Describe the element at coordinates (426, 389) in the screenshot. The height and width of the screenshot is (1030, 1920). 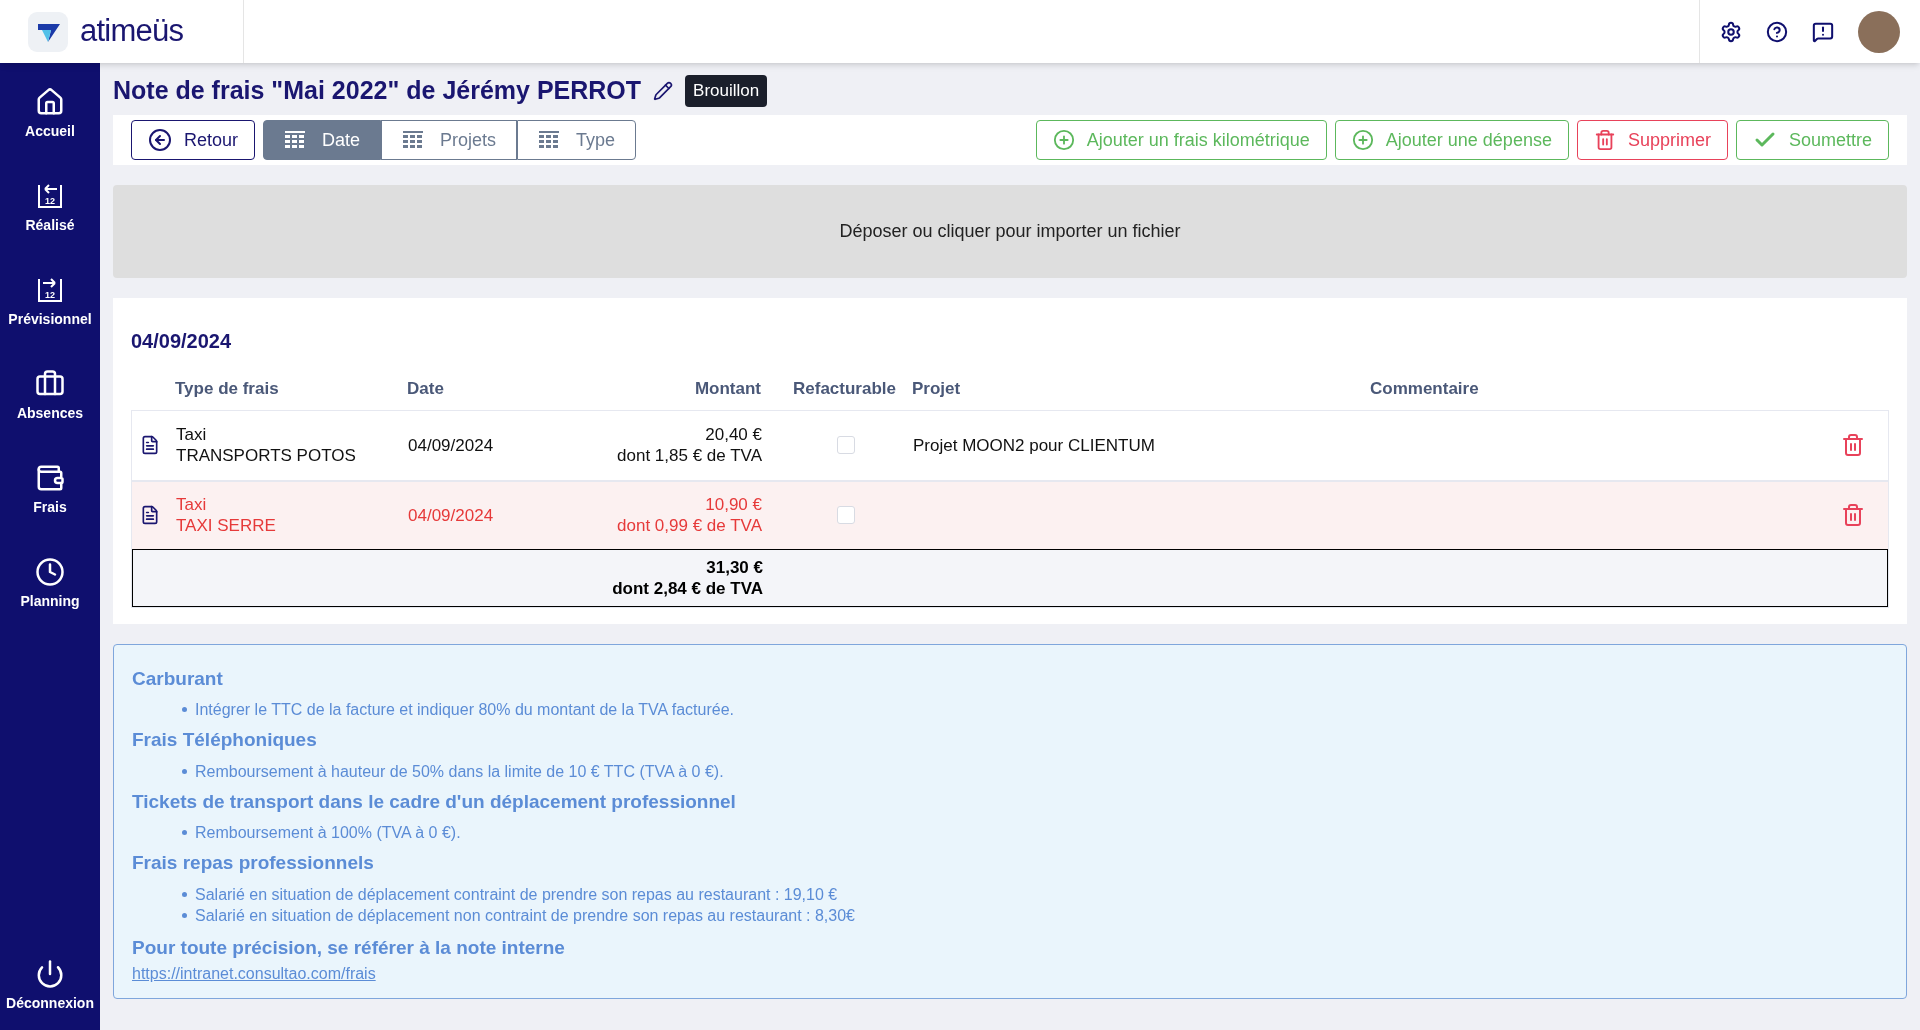
I see `column-header: Date` at that location.